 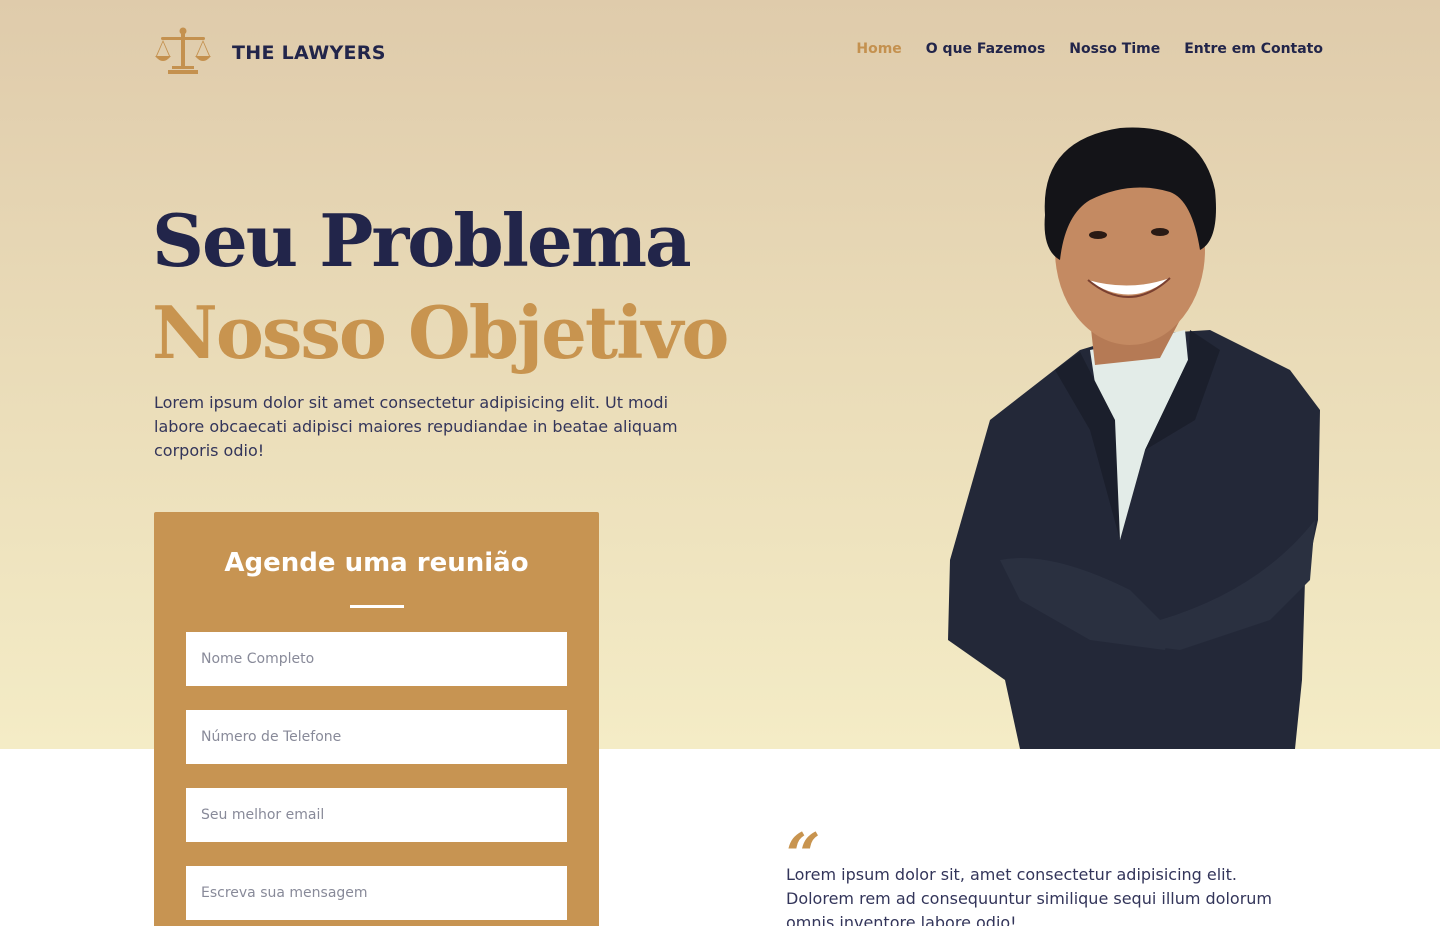 What do you see at coordinates (376, 737) in the screenshot?
I see `phone-input` at bounding box center [376, 737].